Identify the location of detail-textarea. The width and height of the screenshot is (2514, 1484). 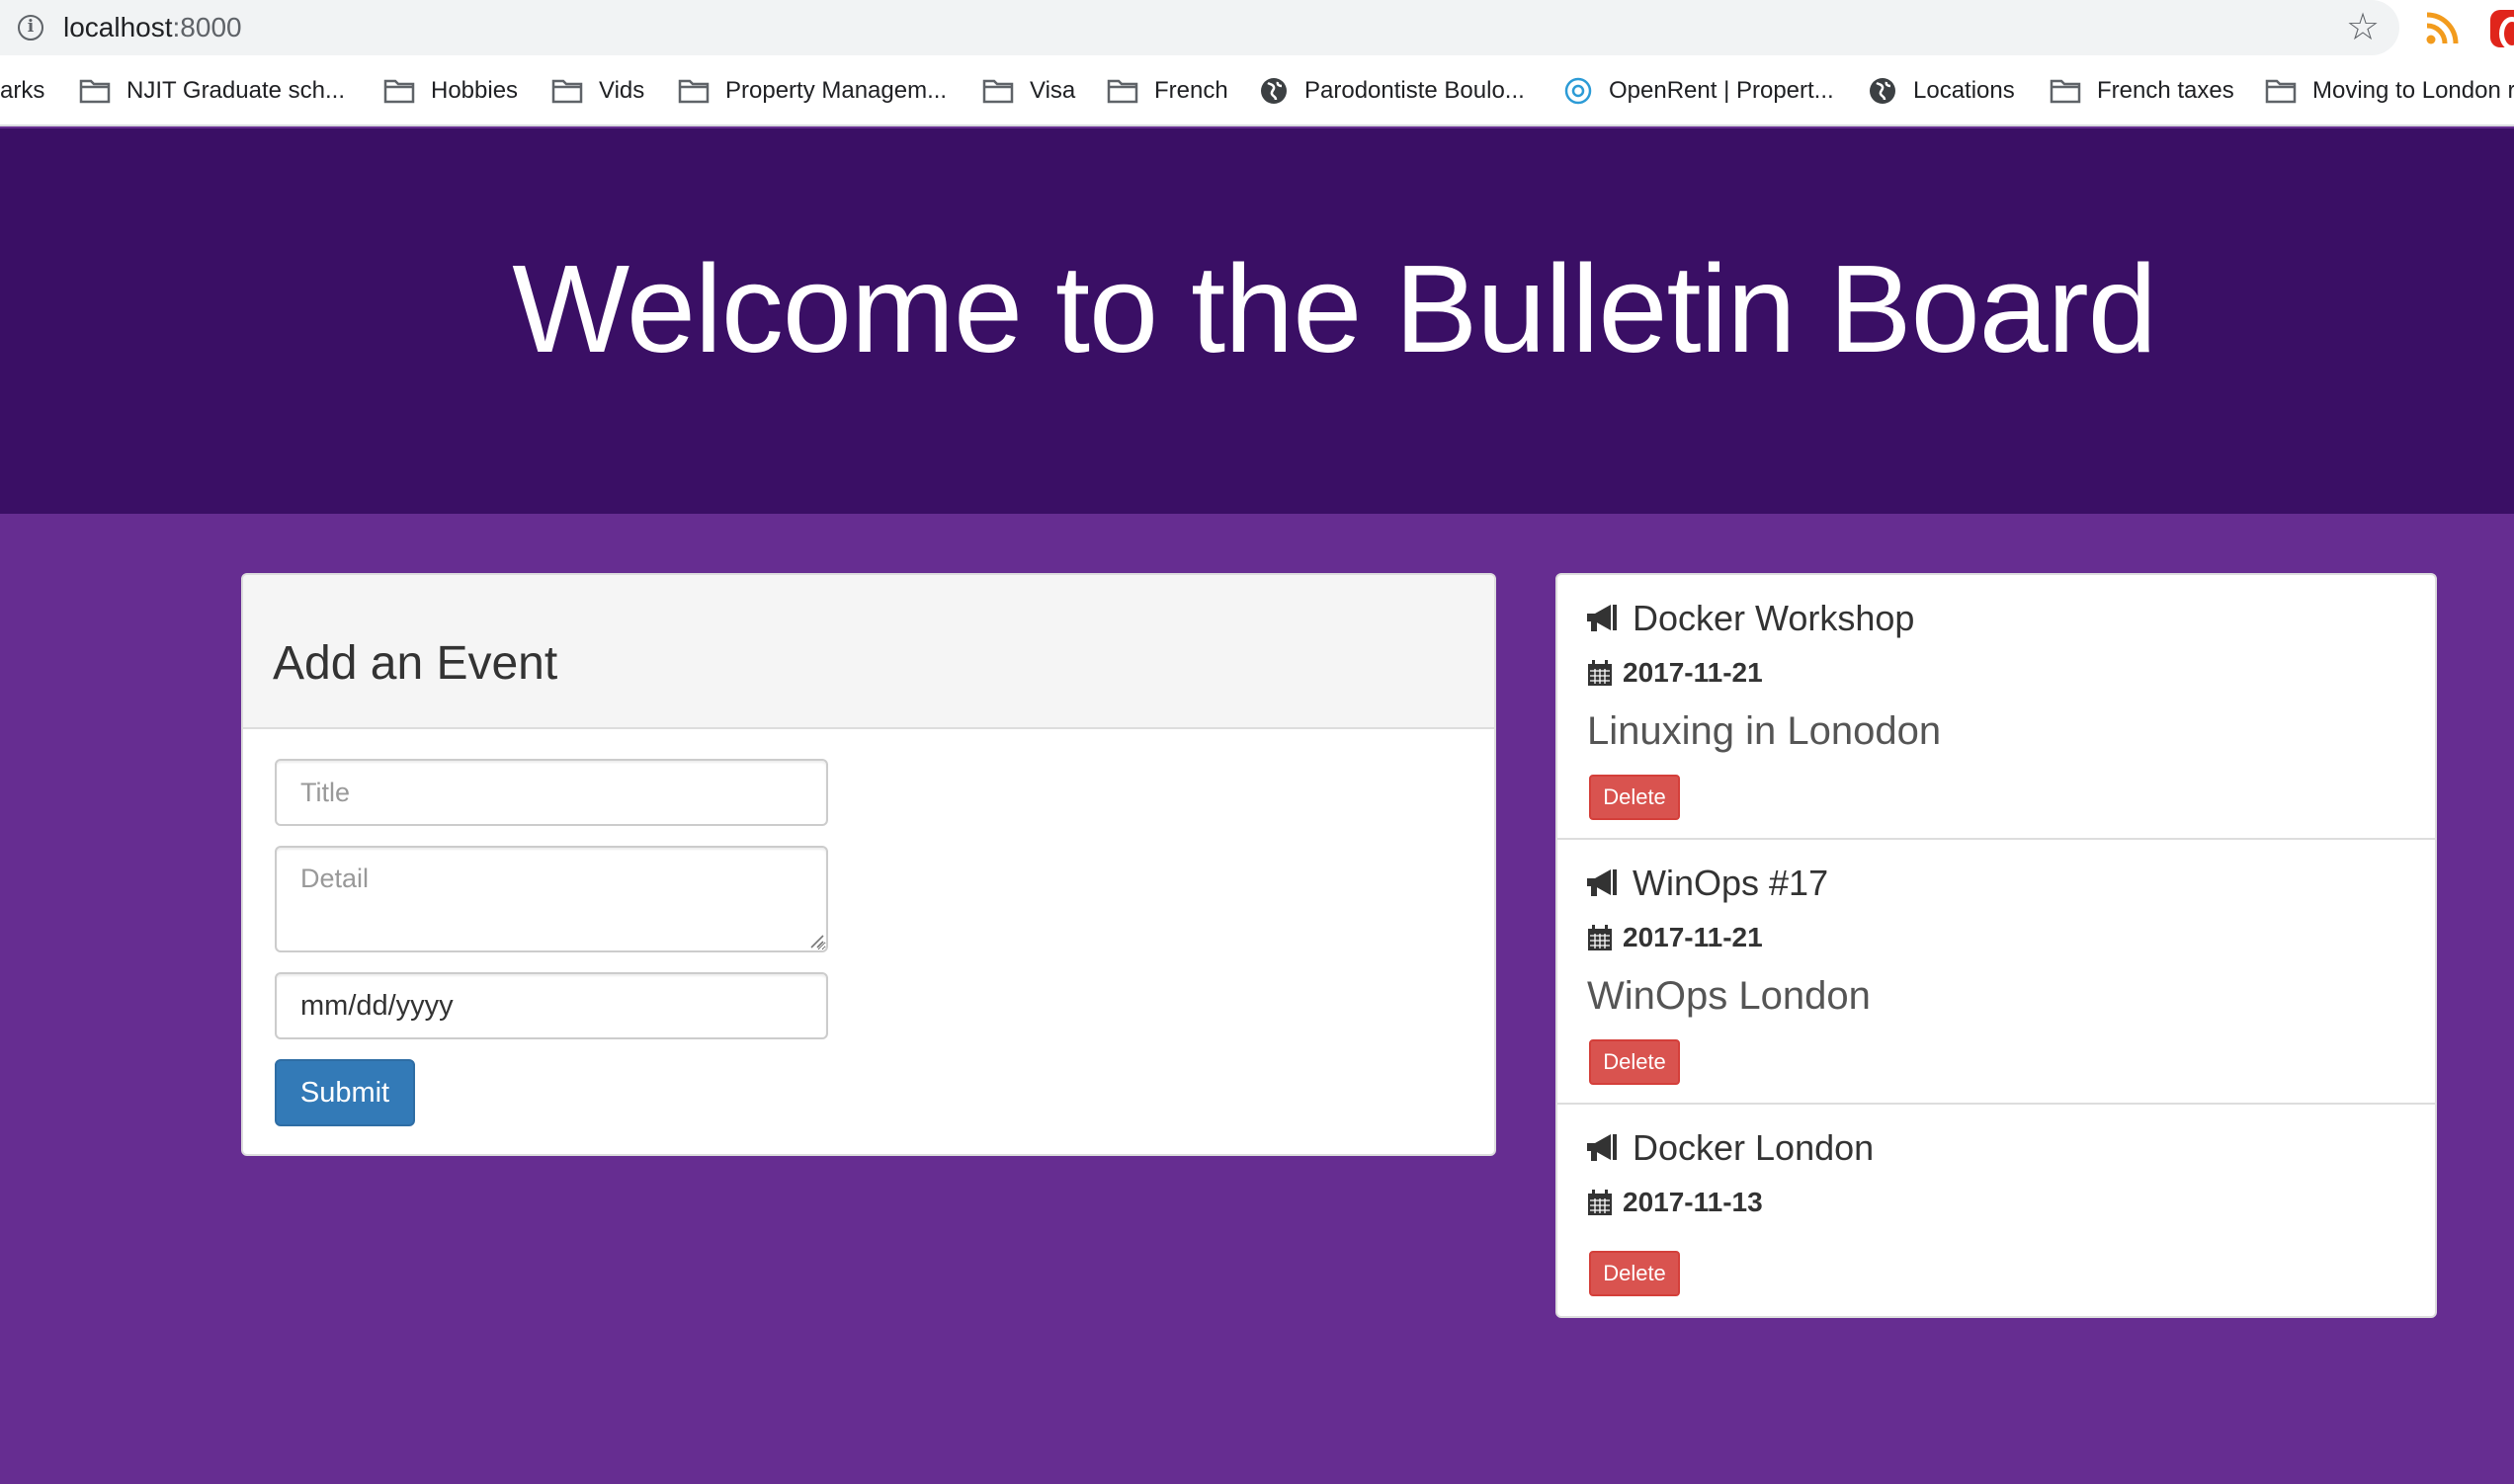
(551, 899).